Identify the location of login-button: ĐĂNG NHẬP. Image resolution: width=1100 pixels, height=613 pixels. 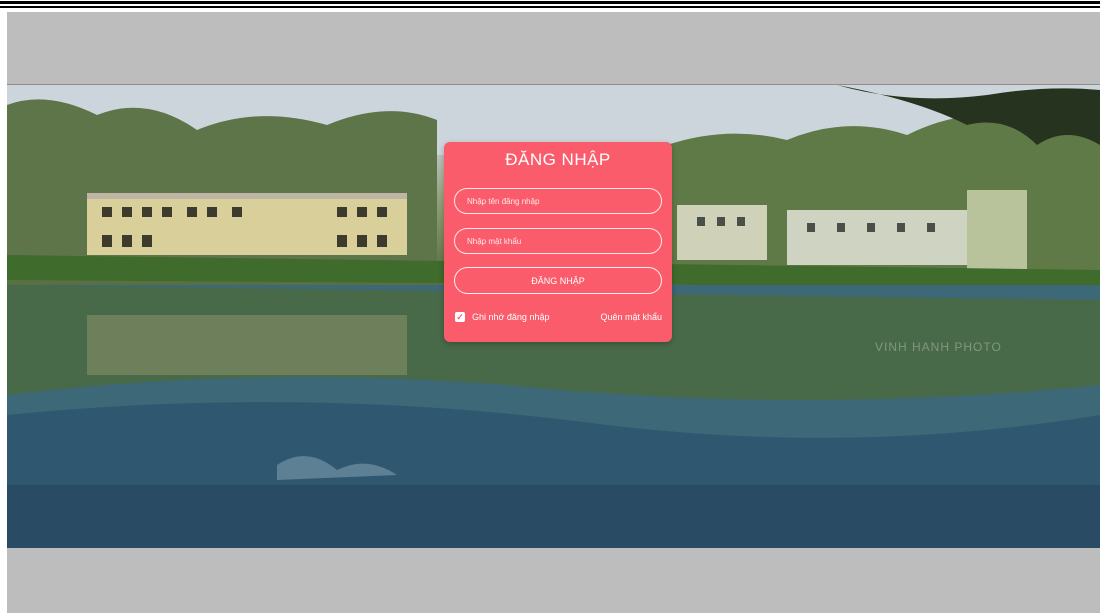
(558, 280).